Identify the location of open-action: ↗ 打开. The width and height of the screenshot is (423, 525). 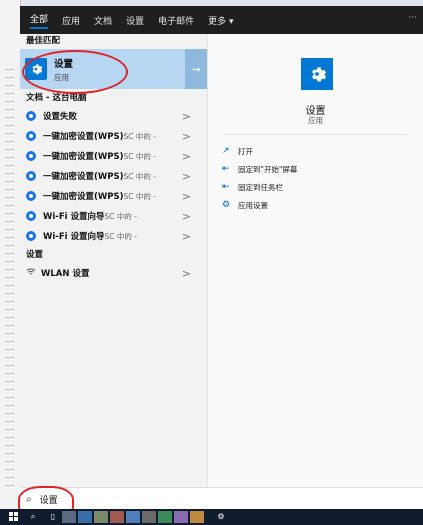
(259, 151).